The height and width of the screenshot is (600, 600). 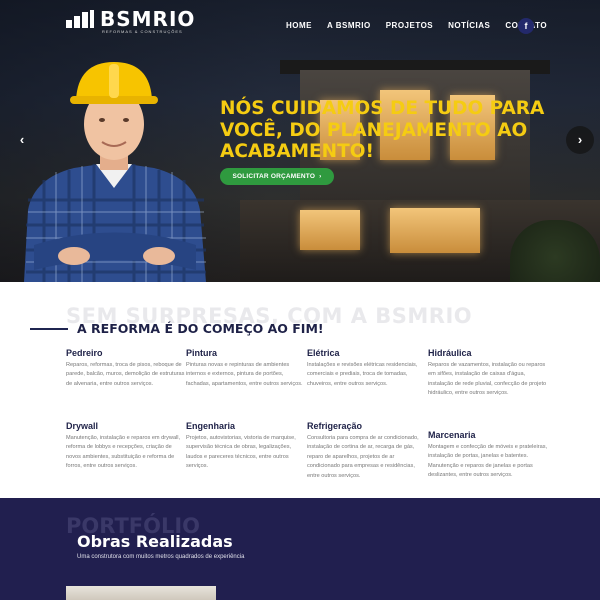 What do you see at coordinates (323, 353) in the screenshot?
I see `service-title: Elétrica` at bounding box center [323, 353].